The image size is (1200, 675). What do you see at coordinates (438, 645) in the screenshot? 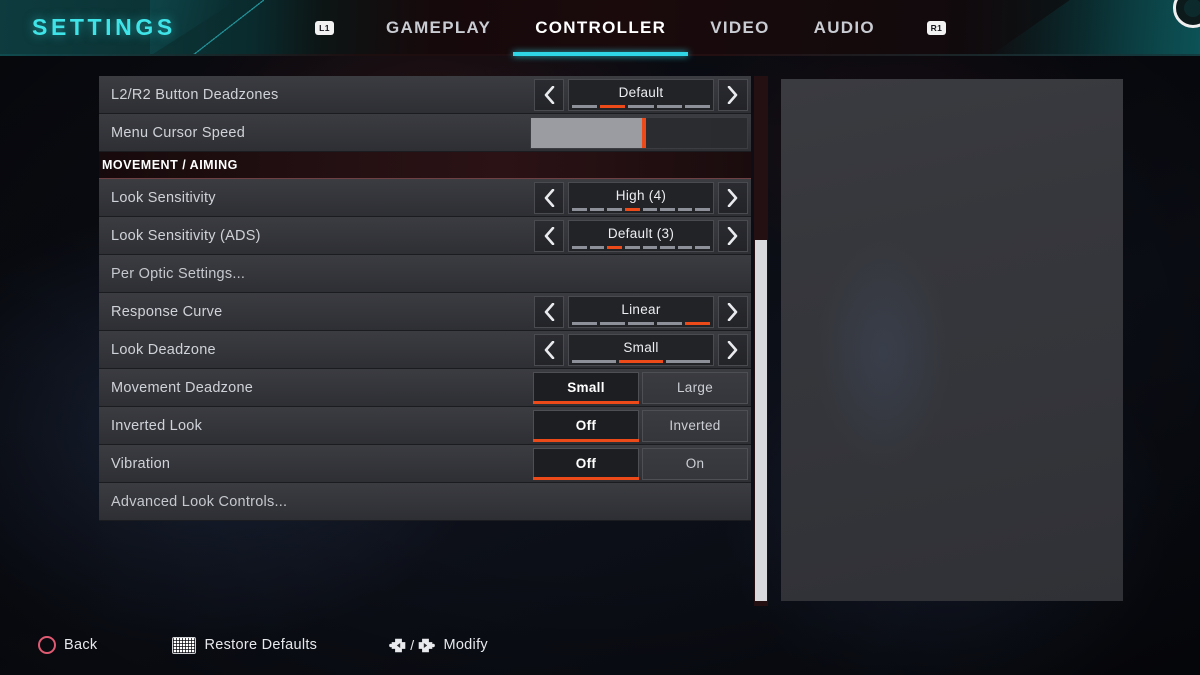
I see `footer-action-modify: / Modify` at bounding box center [438, 645].